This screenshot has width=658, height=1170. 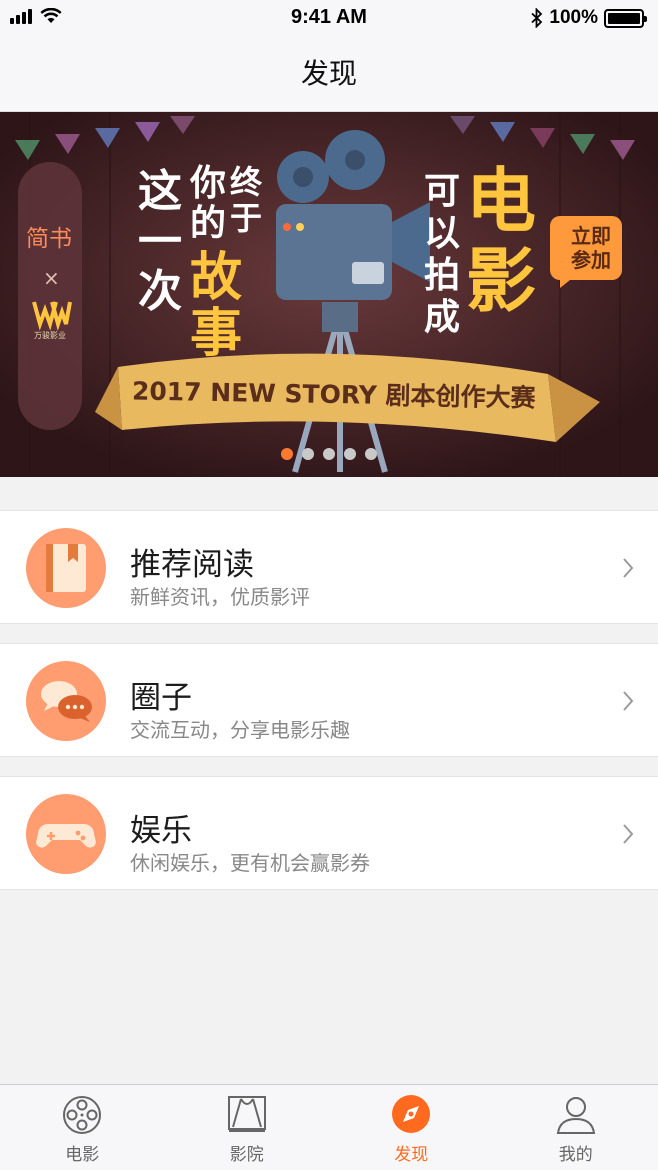 I want to click on list-item-subtitle: 交流互动，分享电影乐趣, so click(x=240, y=730).